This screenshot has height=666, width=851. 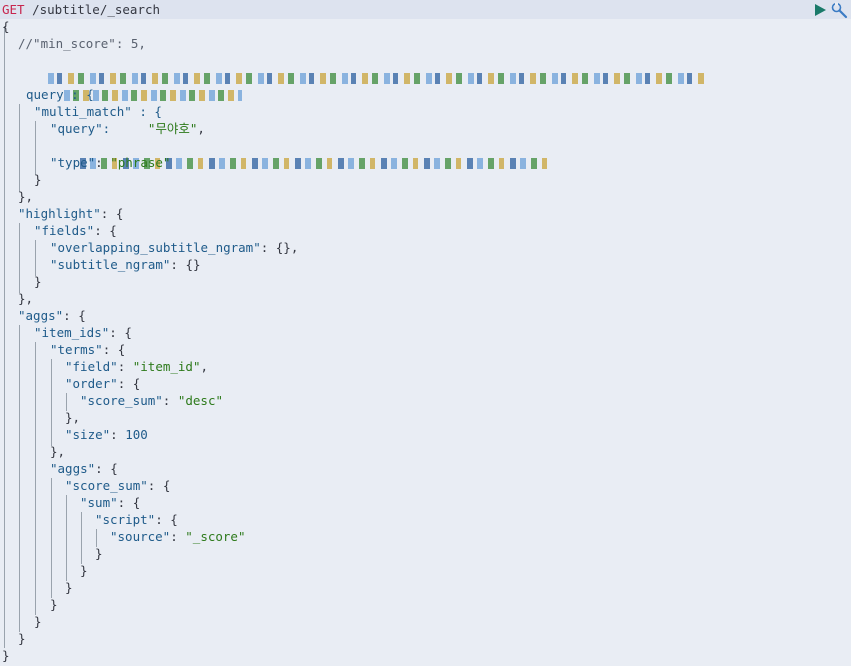 What do you see at coordinates (125, 264) in the screenshot?
I see `code-line: "subtitle_ngram": {}` at bounding box center [125, 264].